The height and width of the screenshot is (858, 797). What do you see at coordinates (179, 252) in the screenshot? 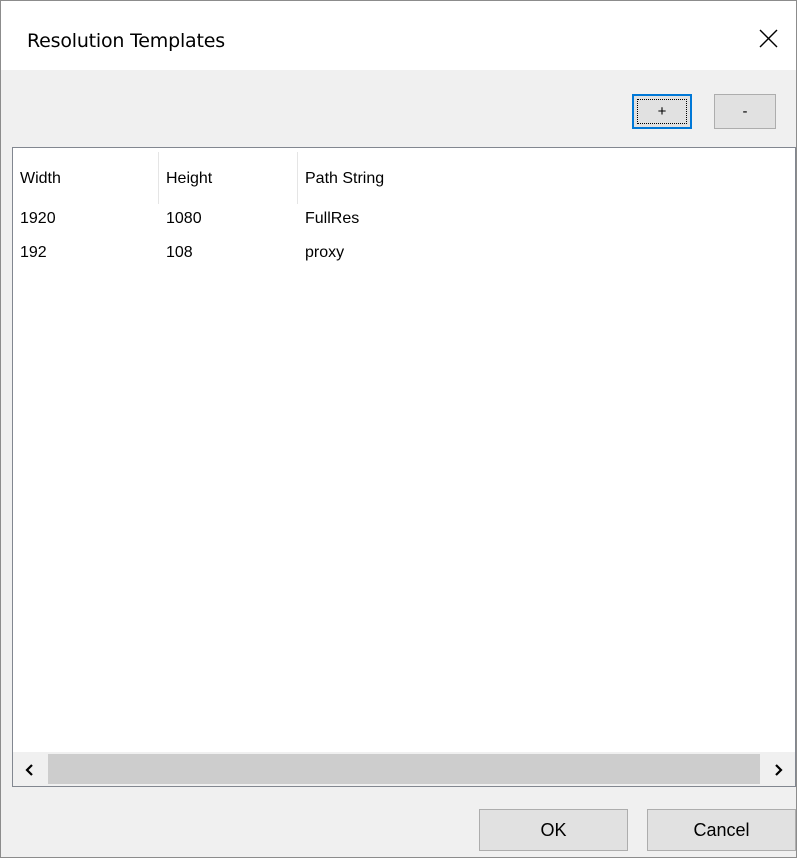
I see `cell-height: 108` at bounding box center [179, 252].